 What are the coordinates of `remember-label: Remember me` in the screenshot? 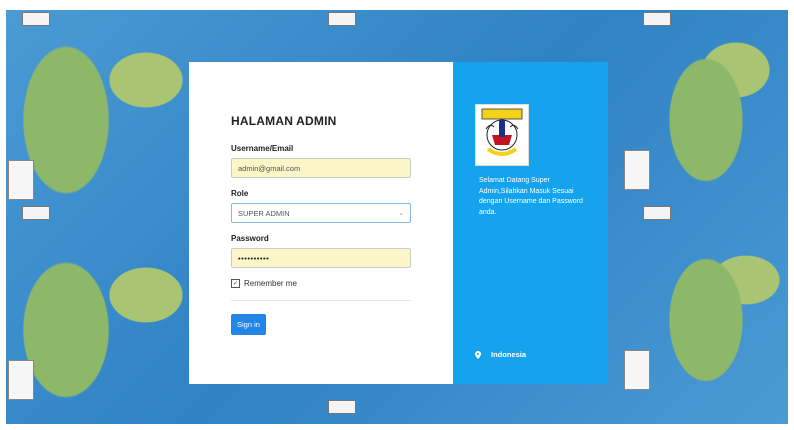 It's located at (270, 283).